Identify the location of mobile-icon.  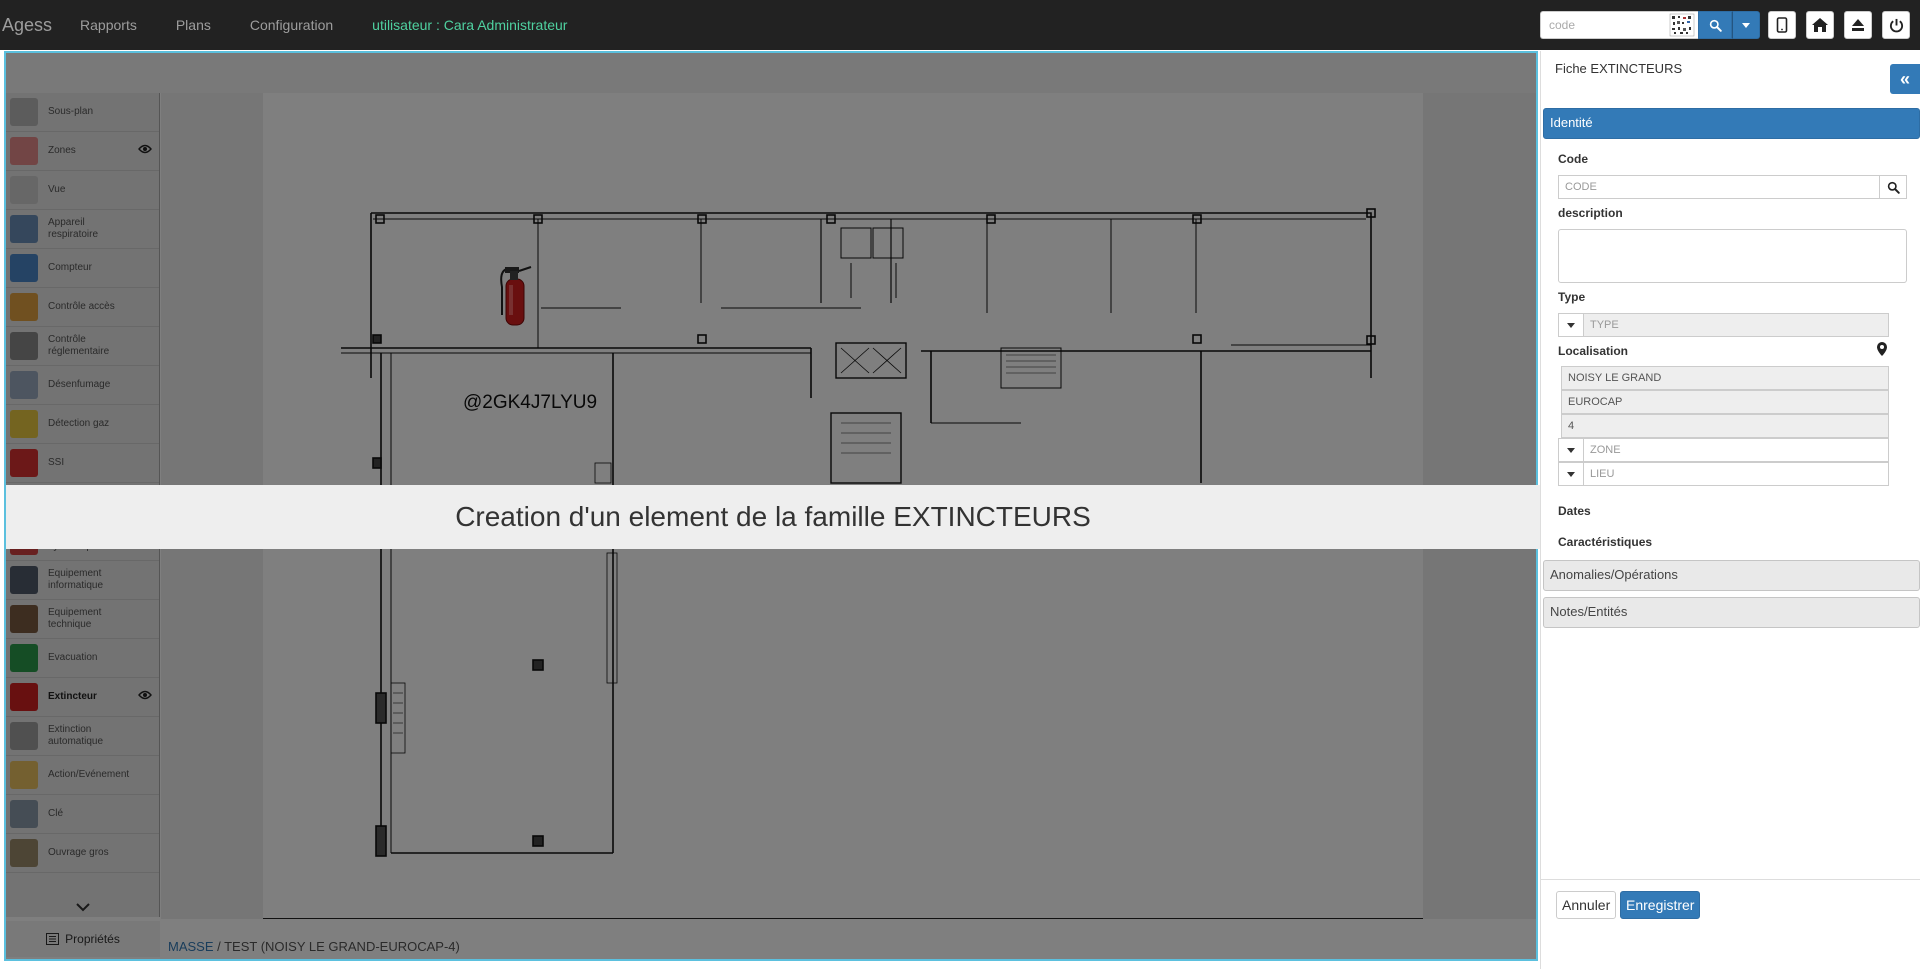
(1782, 25).